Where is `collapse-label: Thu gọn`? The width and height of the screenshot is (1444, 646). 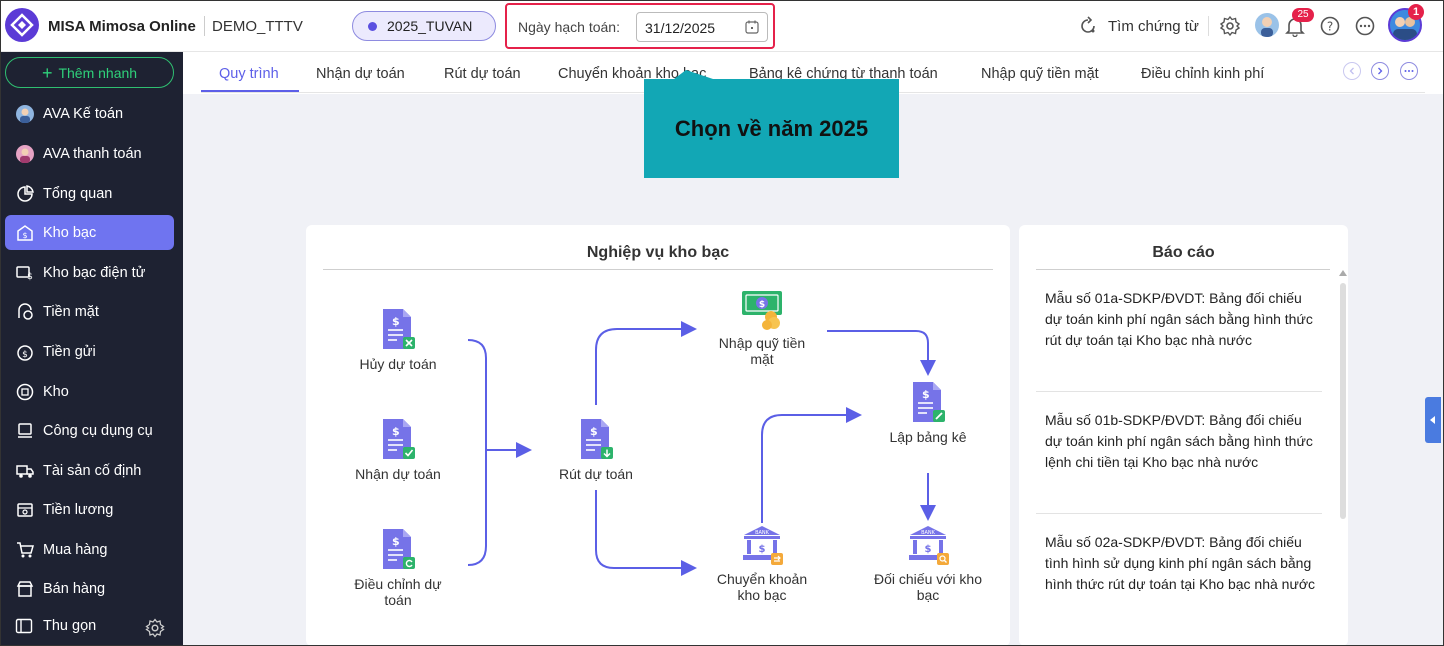
collapse-label: Thu gọn is located at coordinates (70, 626).